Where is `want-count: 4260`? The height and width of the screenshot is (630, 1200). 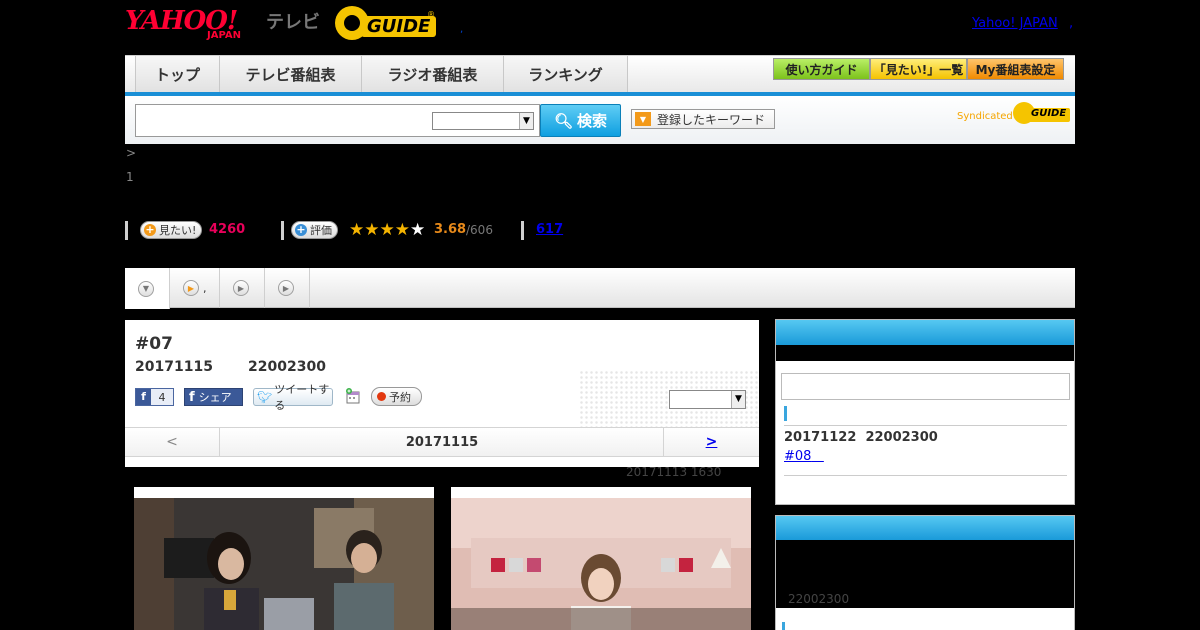 want-count: 4260 is located at coordinates (227, 229).